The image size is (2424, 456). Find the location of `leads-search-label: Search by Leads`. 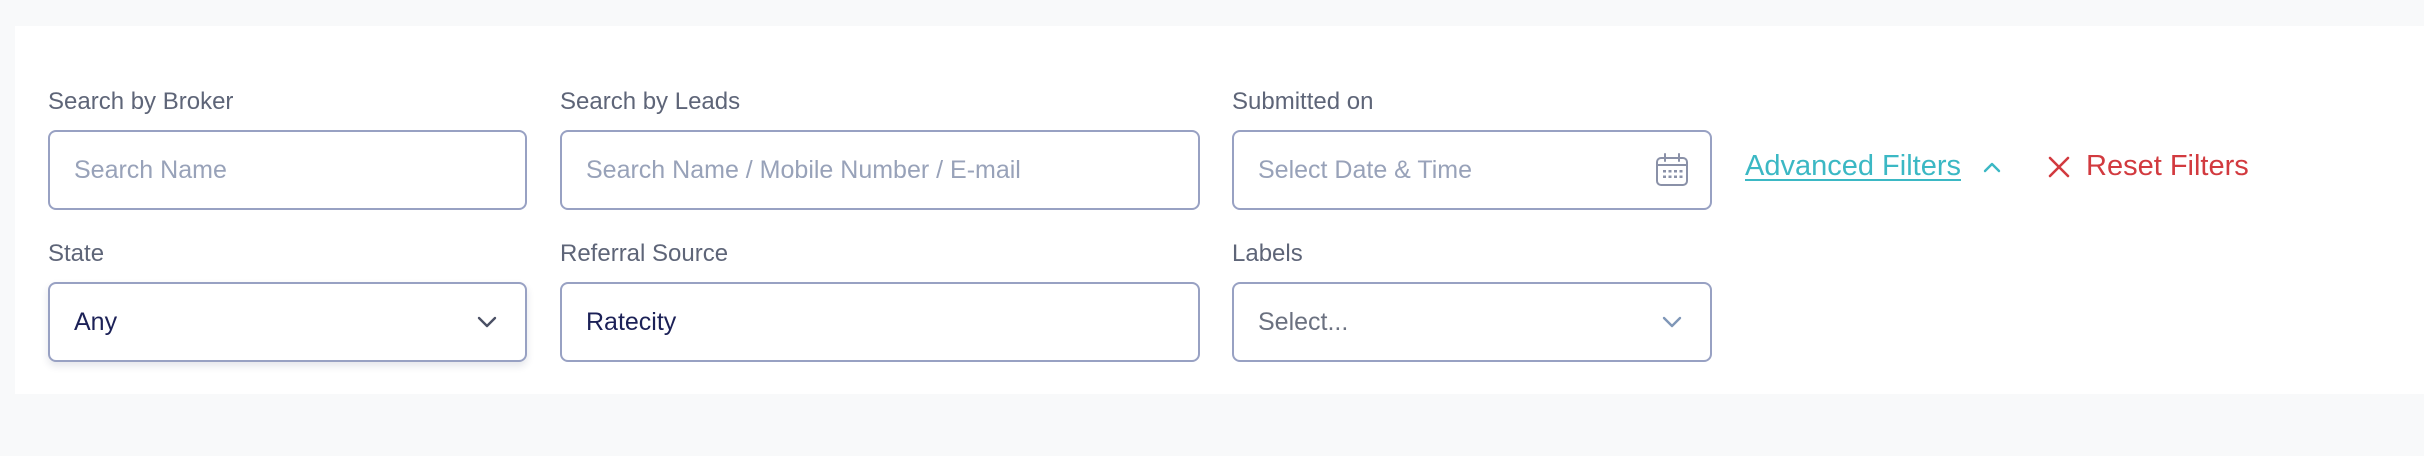

leads-search-label: Search by Leads is located at coordinates (650, 101).